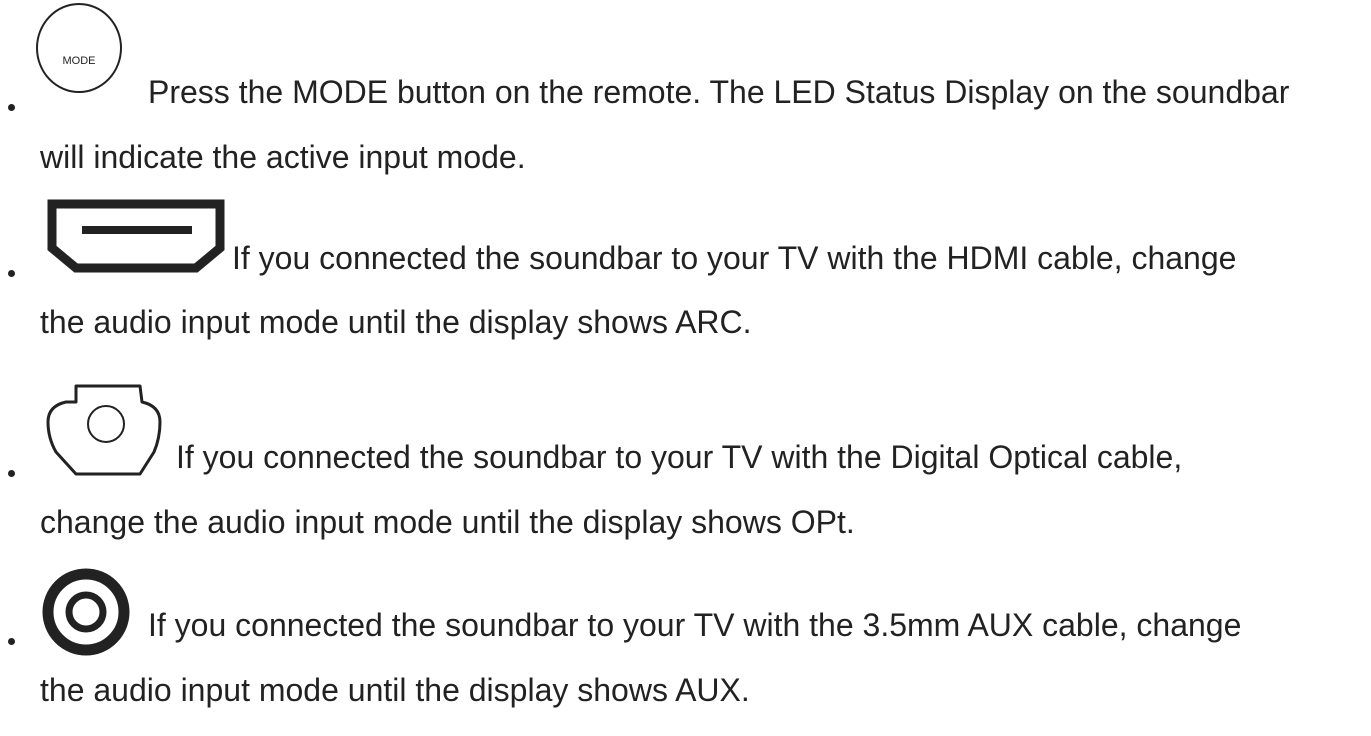 The height and width of the screenshot is (736, 1371). I want to click on mode-button-icon: MODE, so click(79, 48).